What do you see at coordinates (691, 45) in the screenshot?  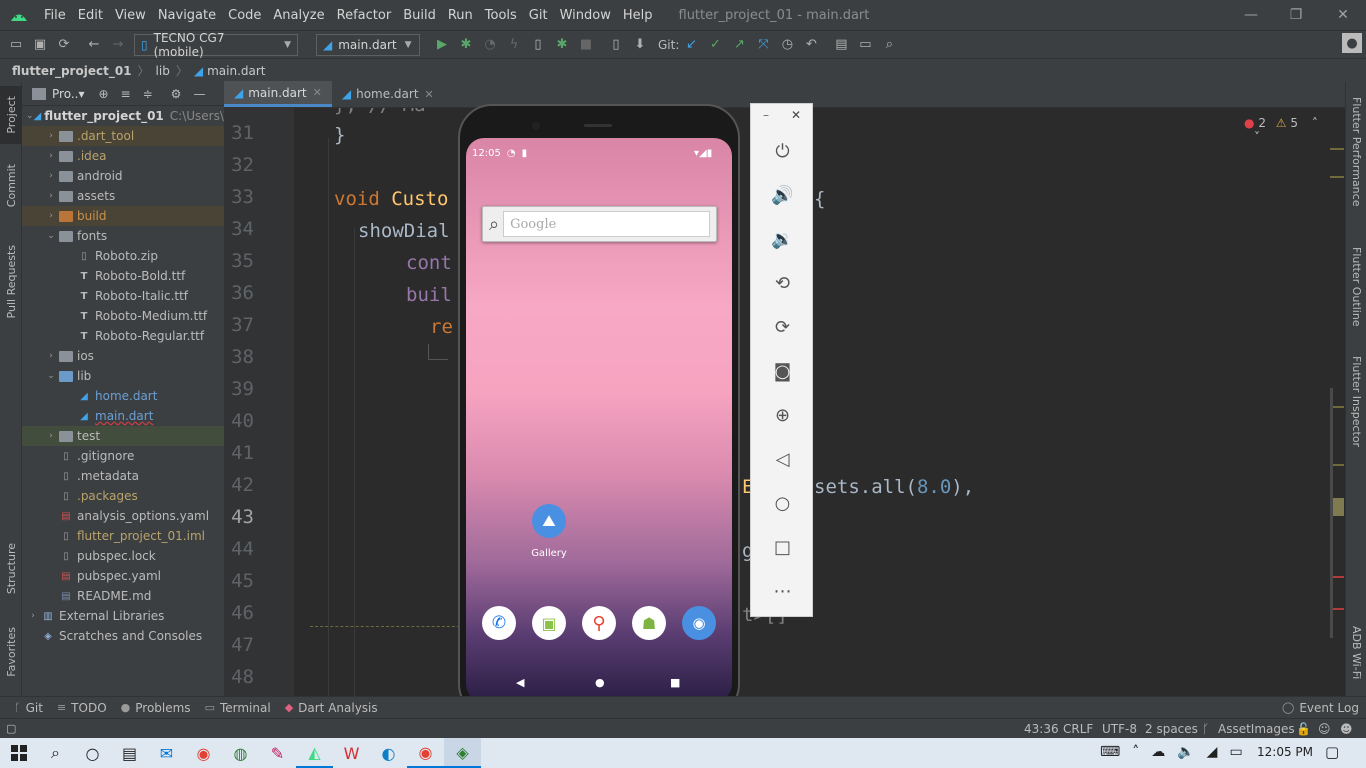 I see `git-update-icon: ↙` at bounding box center [691, 45].